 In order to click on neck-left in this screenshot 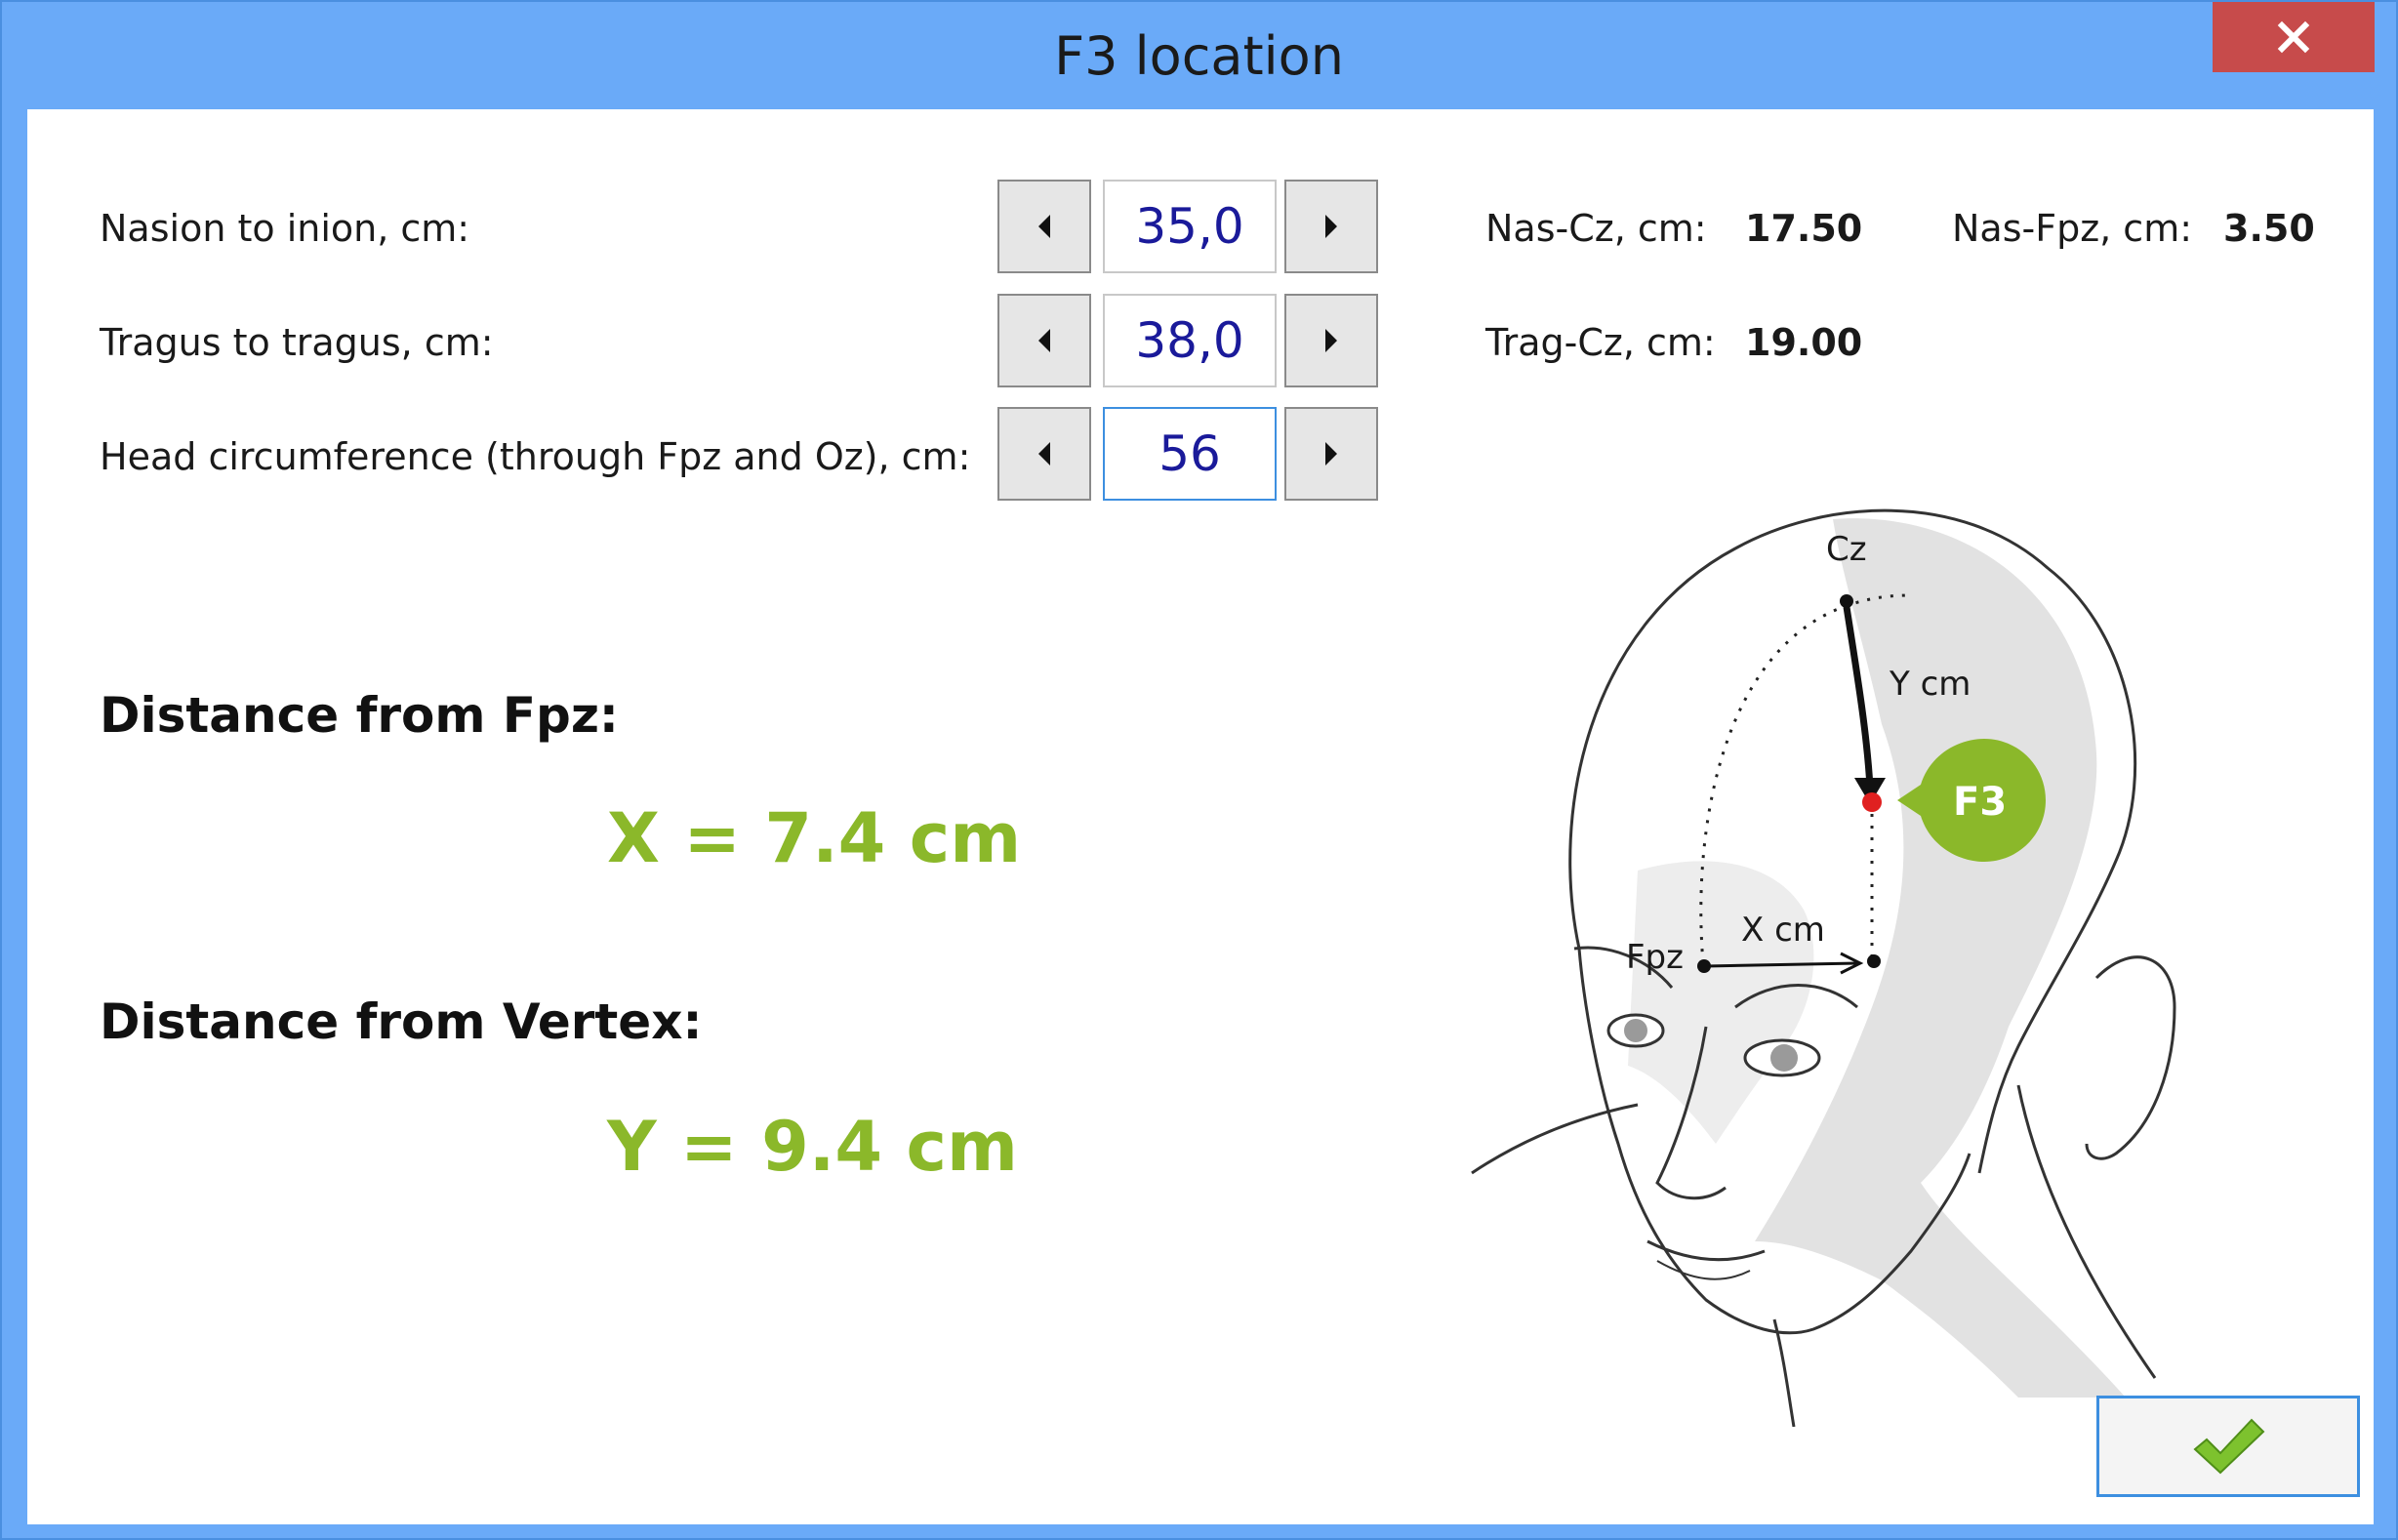, I will do `click(1555, 1139)`.